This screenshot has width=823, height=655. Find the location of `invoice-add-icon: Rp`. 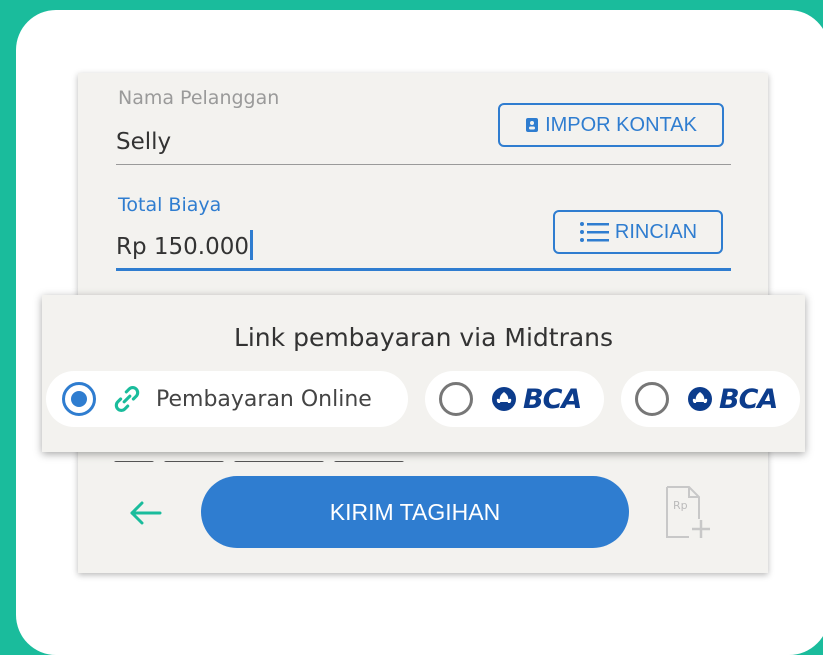

invoice-add-icon: Rp is located at coordinates (687, 512).